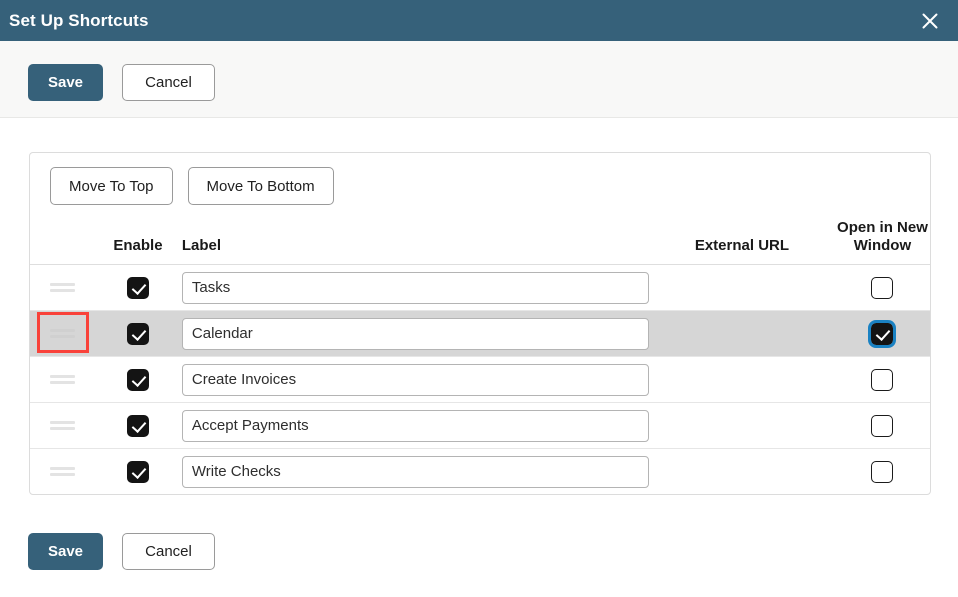  What do you see at coordinates (79, 20) in the screenshot?
I see `page-title: Set Up Shortcuts` at bounding box center [79, 20].